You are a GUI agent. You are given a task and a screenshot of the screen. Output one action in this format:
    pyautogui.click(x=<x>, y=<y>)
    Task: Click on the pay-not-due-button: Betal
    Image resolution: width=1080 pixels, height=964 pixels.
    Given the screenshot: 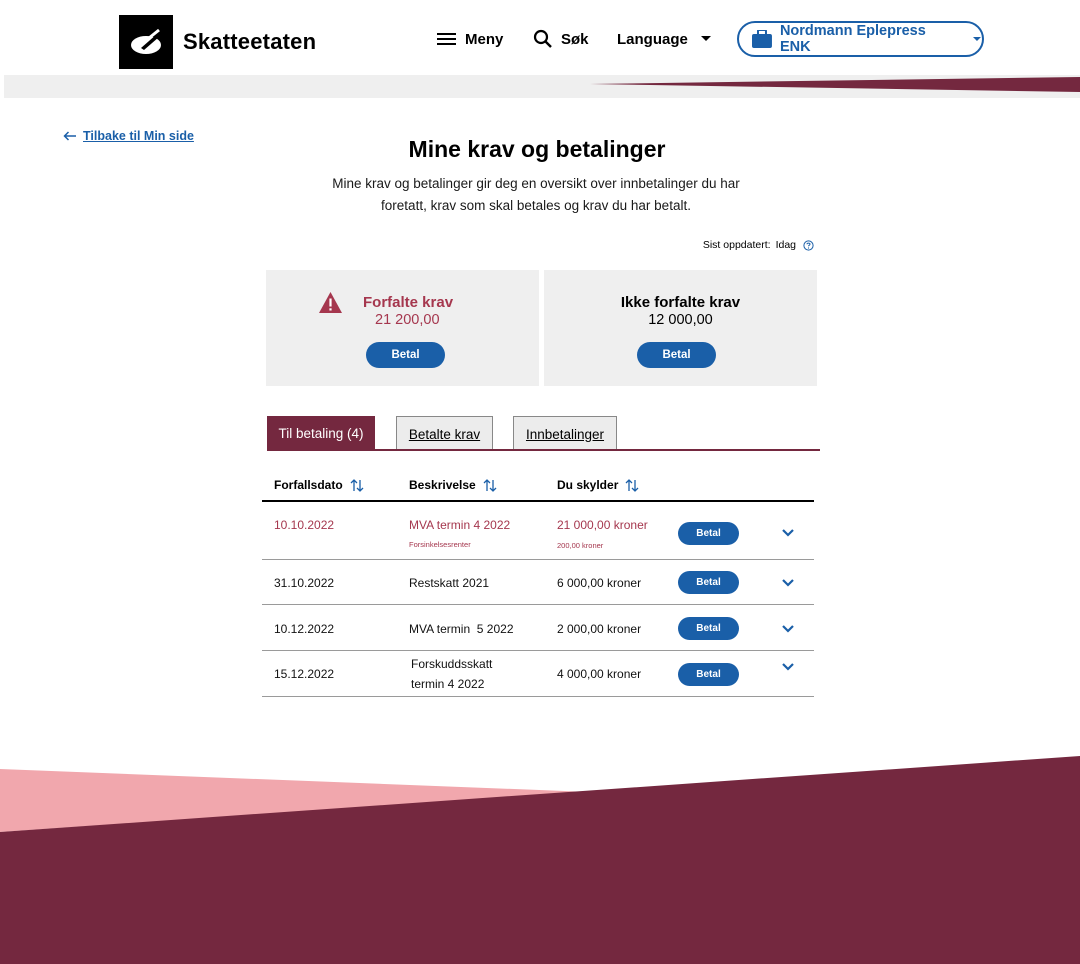 What is the action you would take?
    pyautogui.click(x=676, y=355)
    